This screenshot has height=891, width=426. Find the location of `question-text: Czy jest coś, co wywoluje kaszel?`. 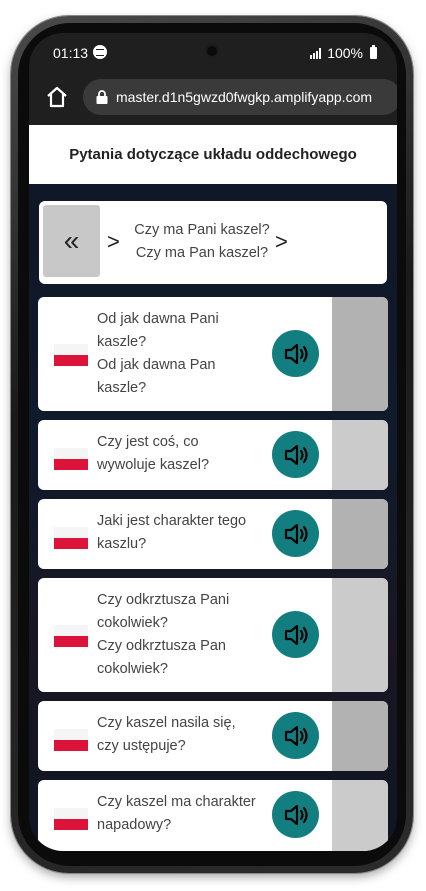

question-text: Czy jest coś, co wywoluje kaszel? is located at coordinates (153, 453).